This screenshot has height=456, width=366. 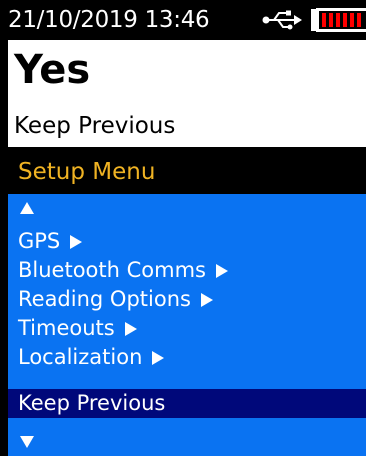 I want to click on battery-icon, so click(x=338, y=20).